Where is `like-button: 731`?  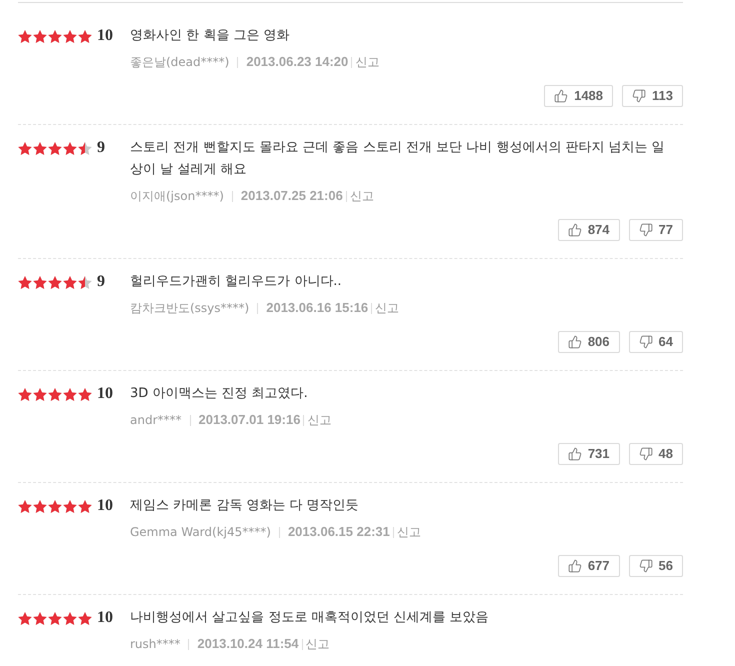 like-button: 731 is located at coordinates (589, 454).